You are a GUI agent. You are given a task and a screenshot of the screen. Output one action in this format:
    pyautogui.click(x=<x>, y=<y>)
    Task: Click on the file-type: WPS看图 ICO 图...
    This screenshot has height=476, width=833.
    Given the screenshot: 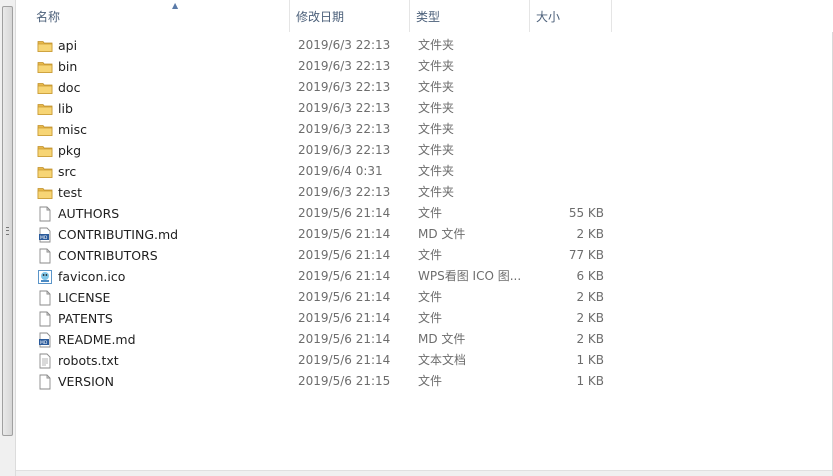 What is the action you would take?
    pyautogui.click(x=470, y=276)
    